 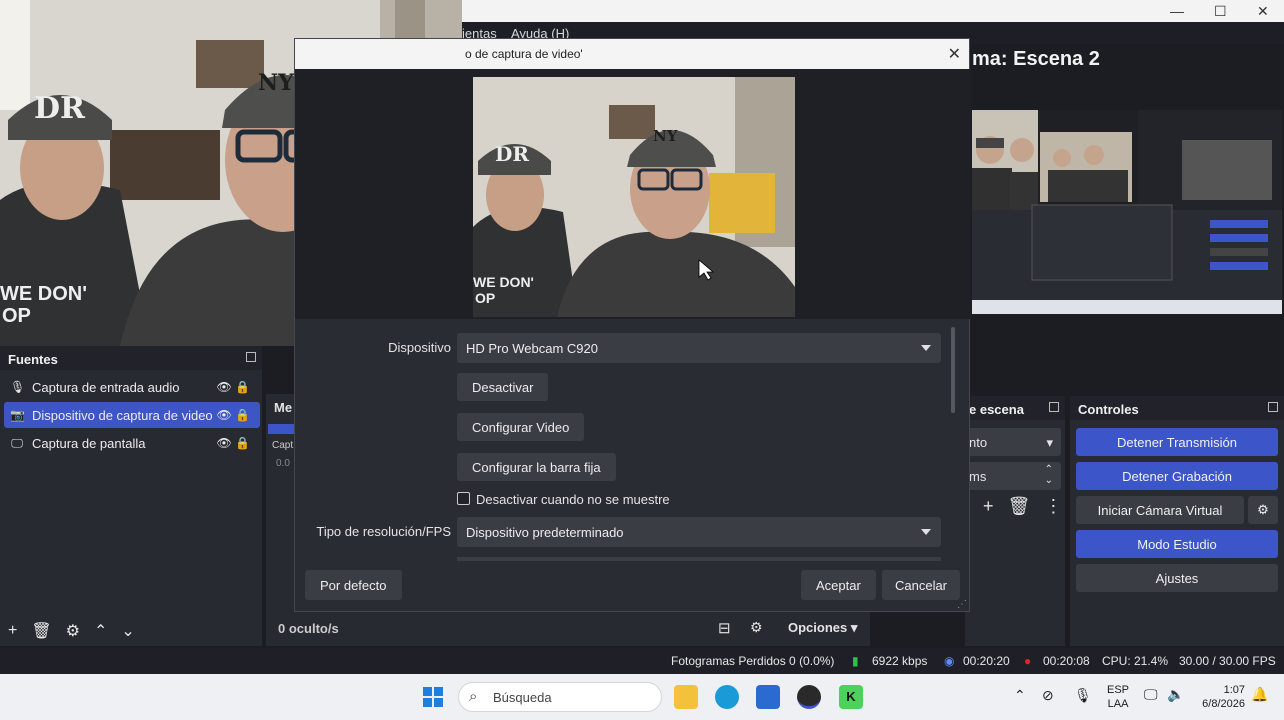 What do you see at coordinates (12, 631) in the screenshot?
I see `add-source-icon: +` at bounding box center [12, 631].